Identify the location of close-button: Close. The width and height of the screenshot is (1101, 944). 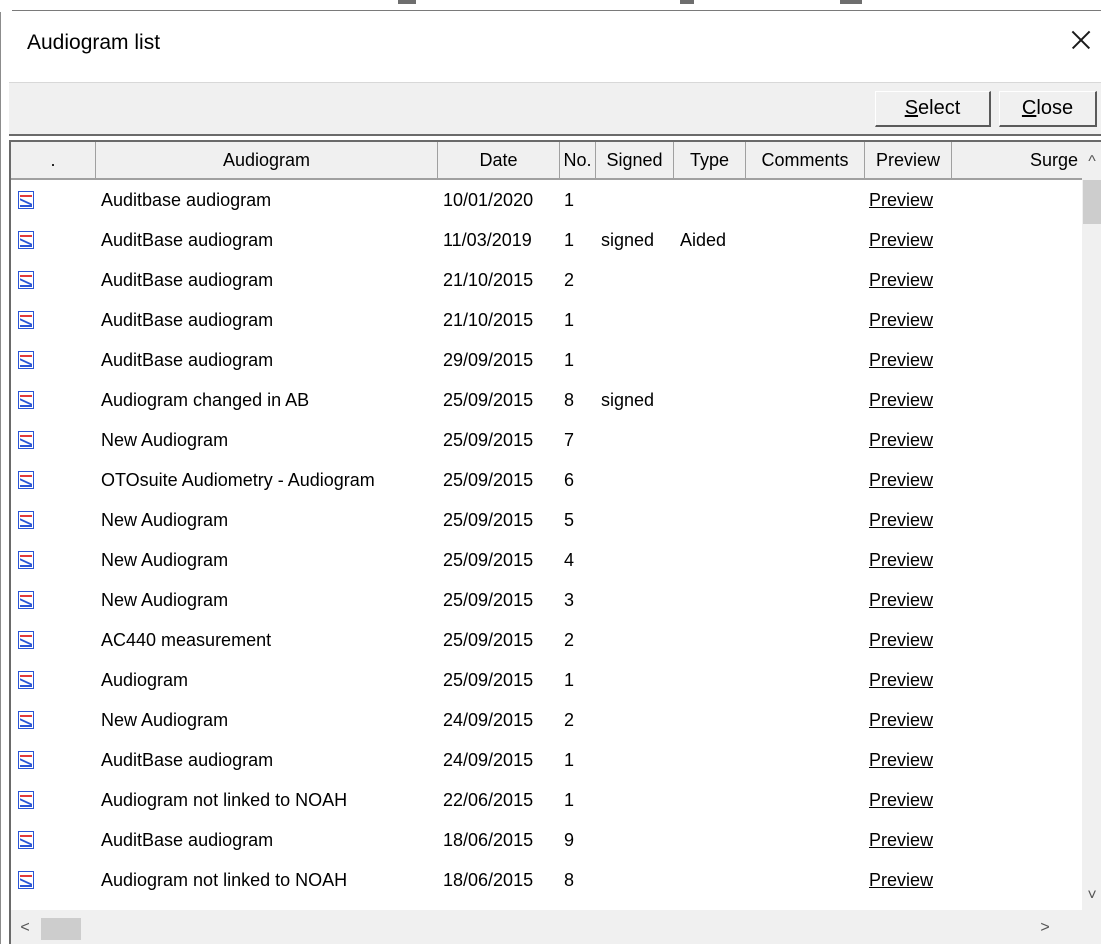
(1048, 109).